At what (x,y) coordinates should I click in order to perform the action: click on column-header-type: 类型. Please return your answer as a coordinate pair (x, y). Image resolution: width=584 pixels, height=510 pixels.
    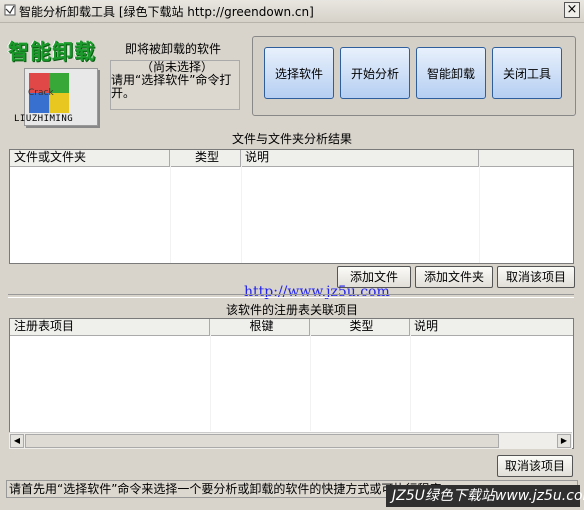
    Looking at the image, I should click on (205, 158).